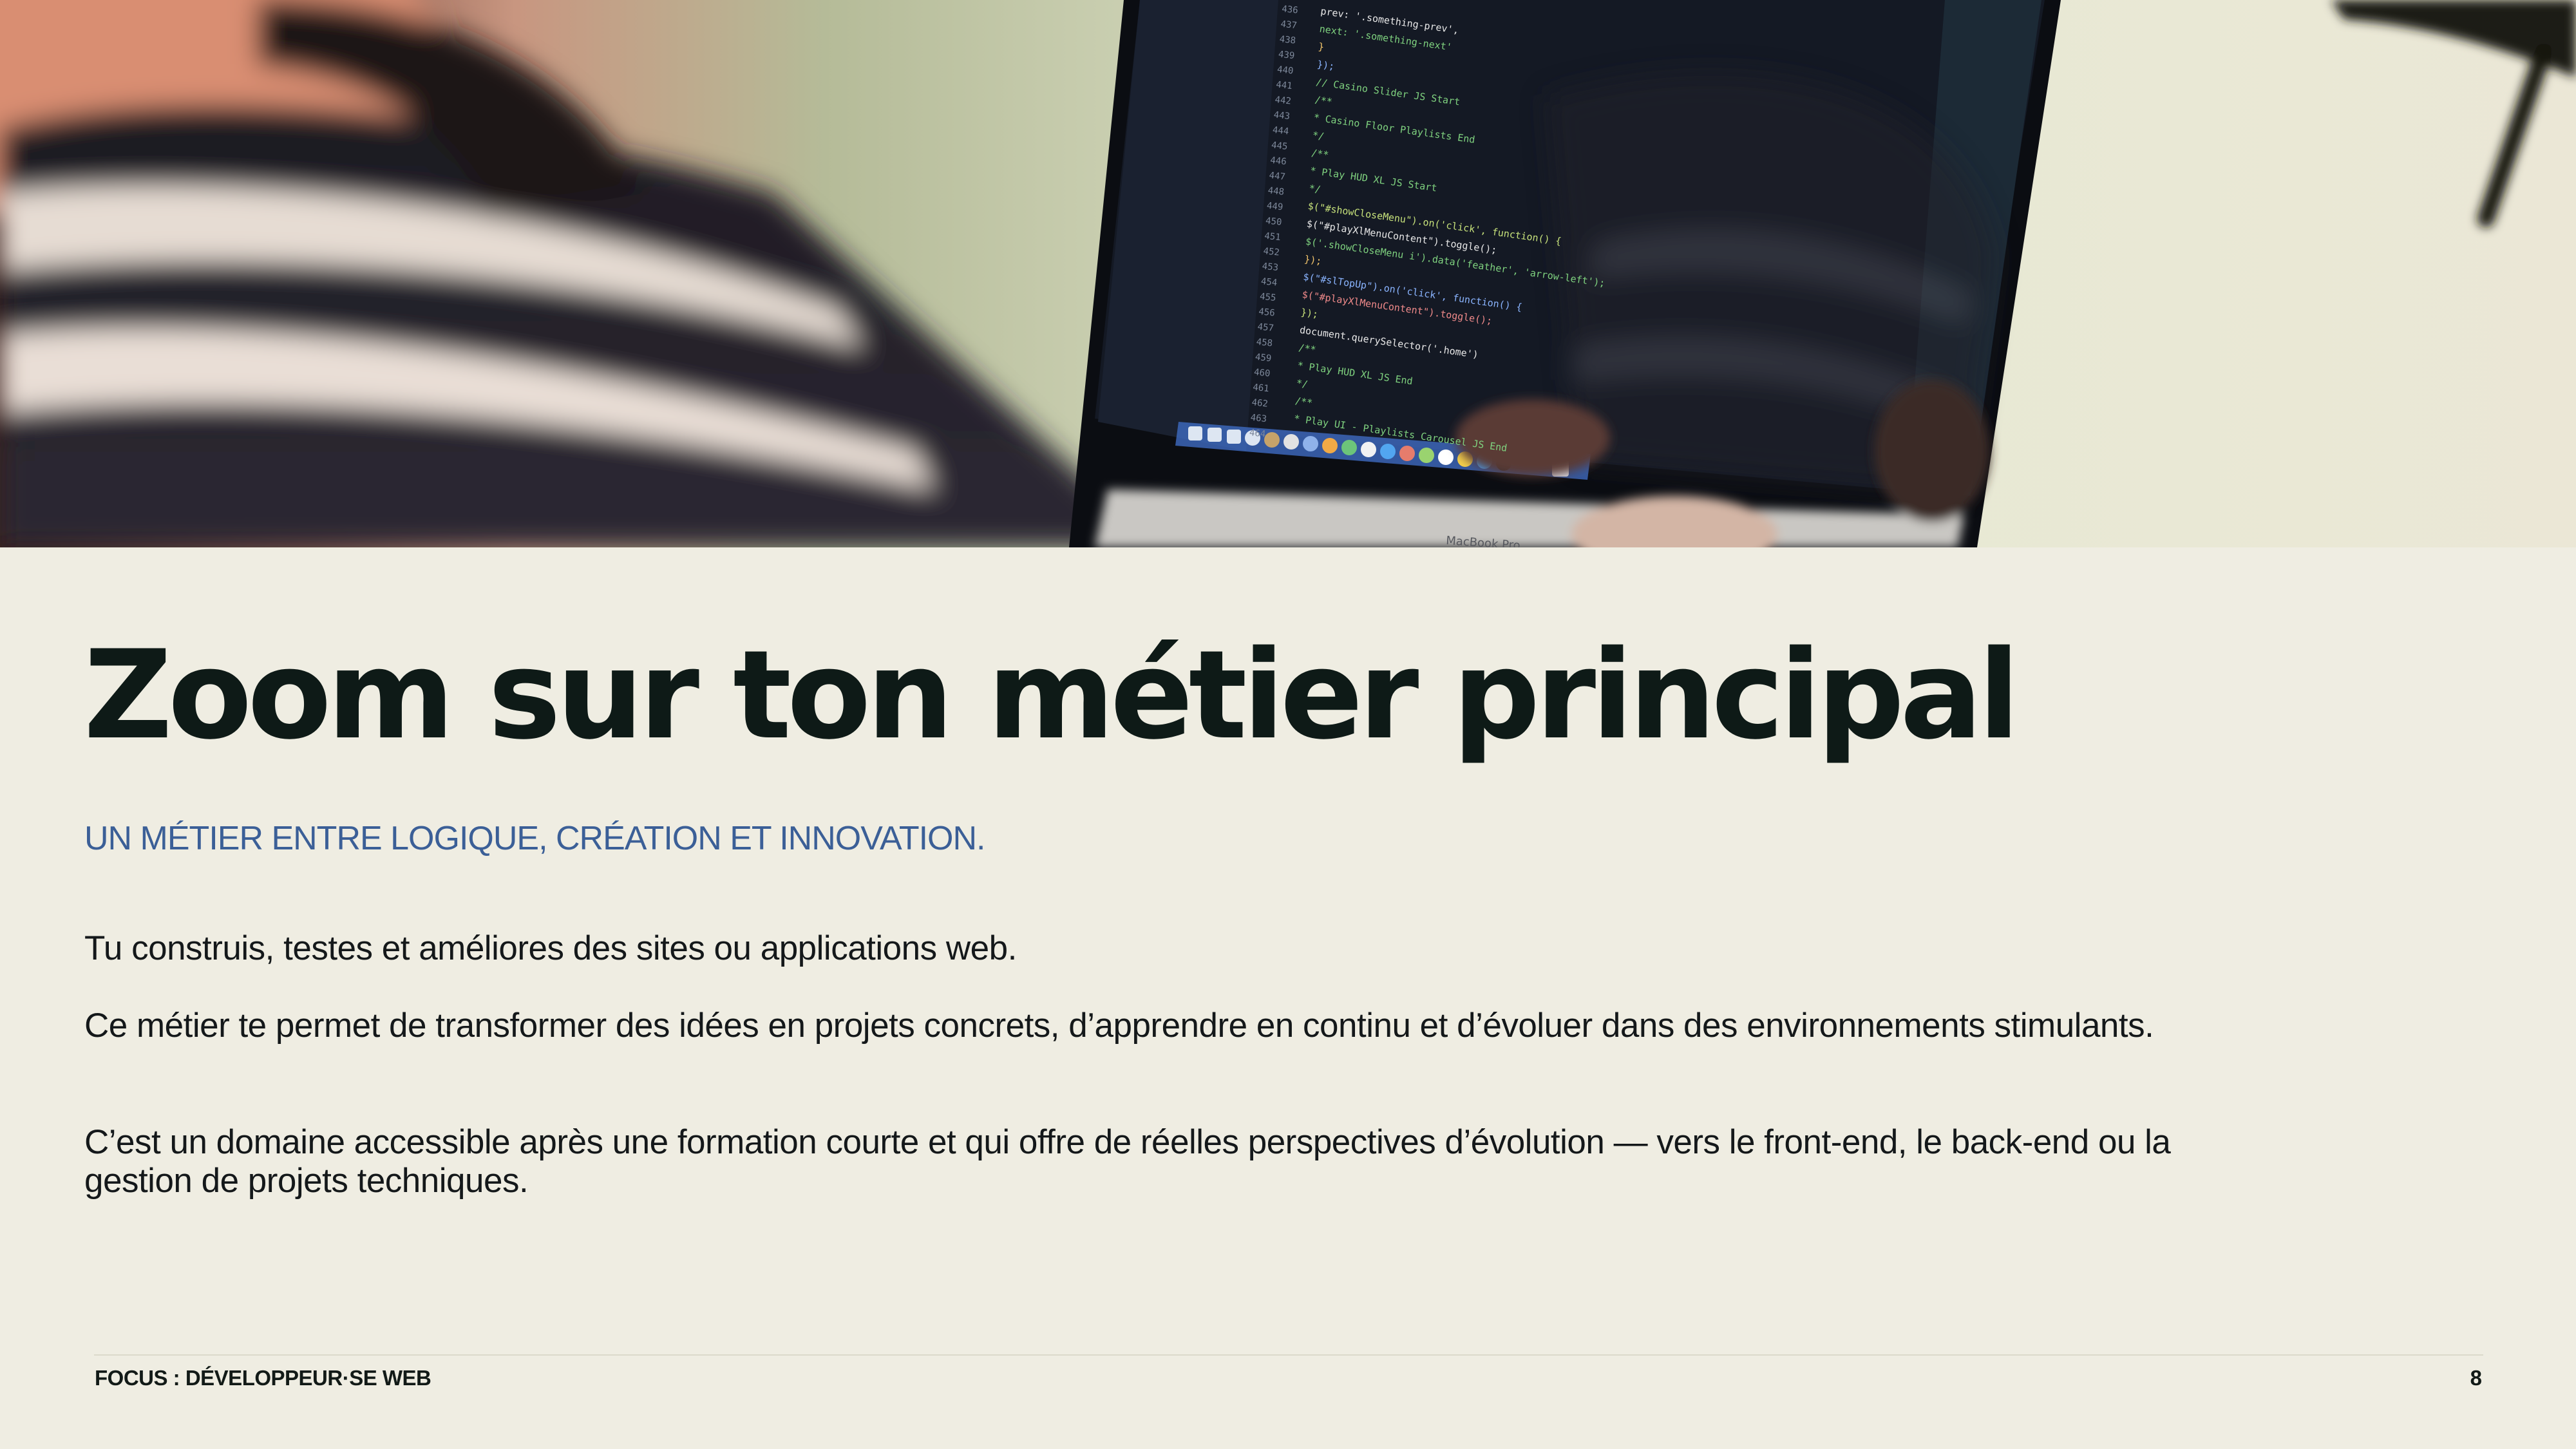  Describe the element at coordinates (1288, 1355) in the screenshot. I see `footer-divider` at that location.